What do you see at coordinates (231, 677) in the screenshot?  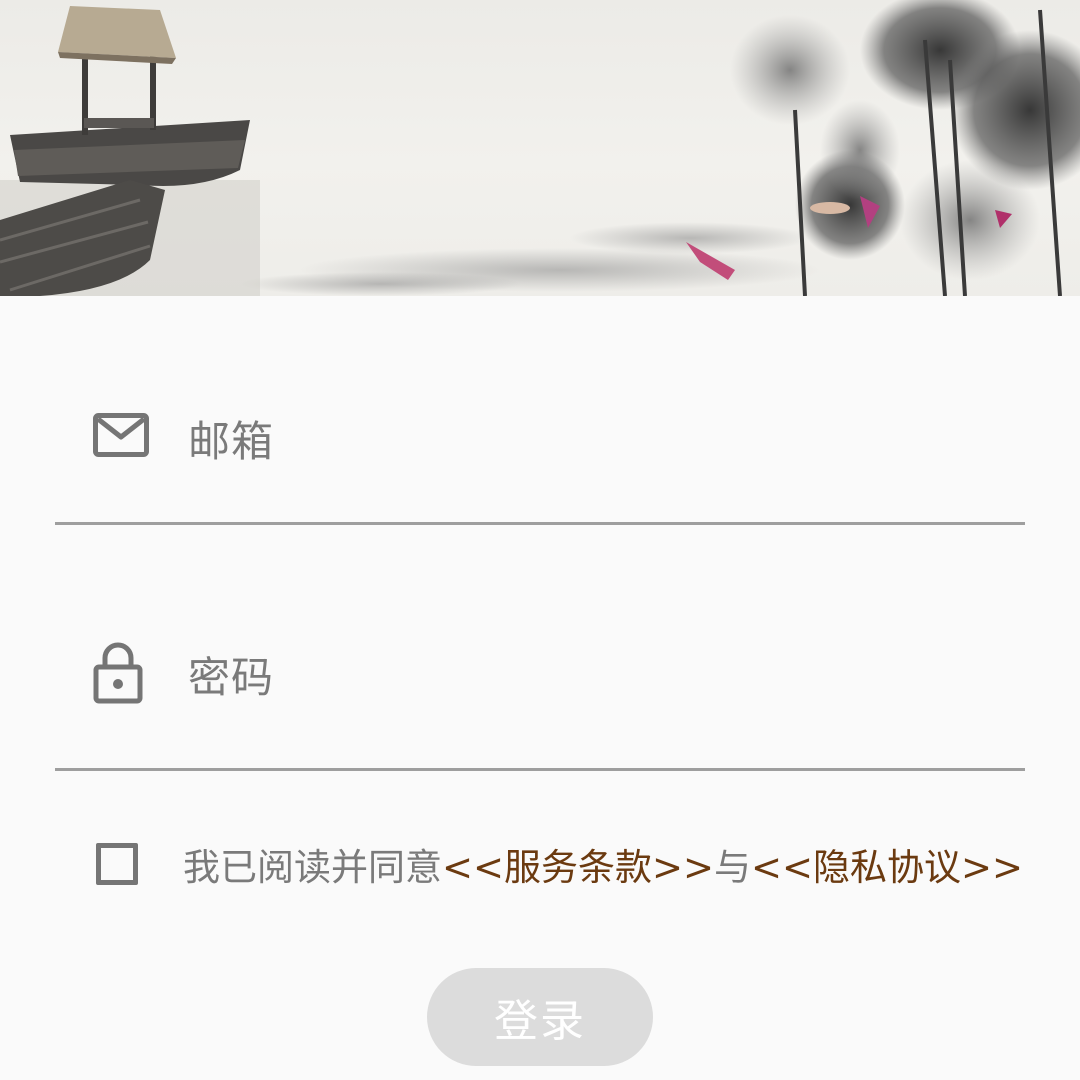 I see `password-placeholder: 密码` at bounding box center [231, 677].